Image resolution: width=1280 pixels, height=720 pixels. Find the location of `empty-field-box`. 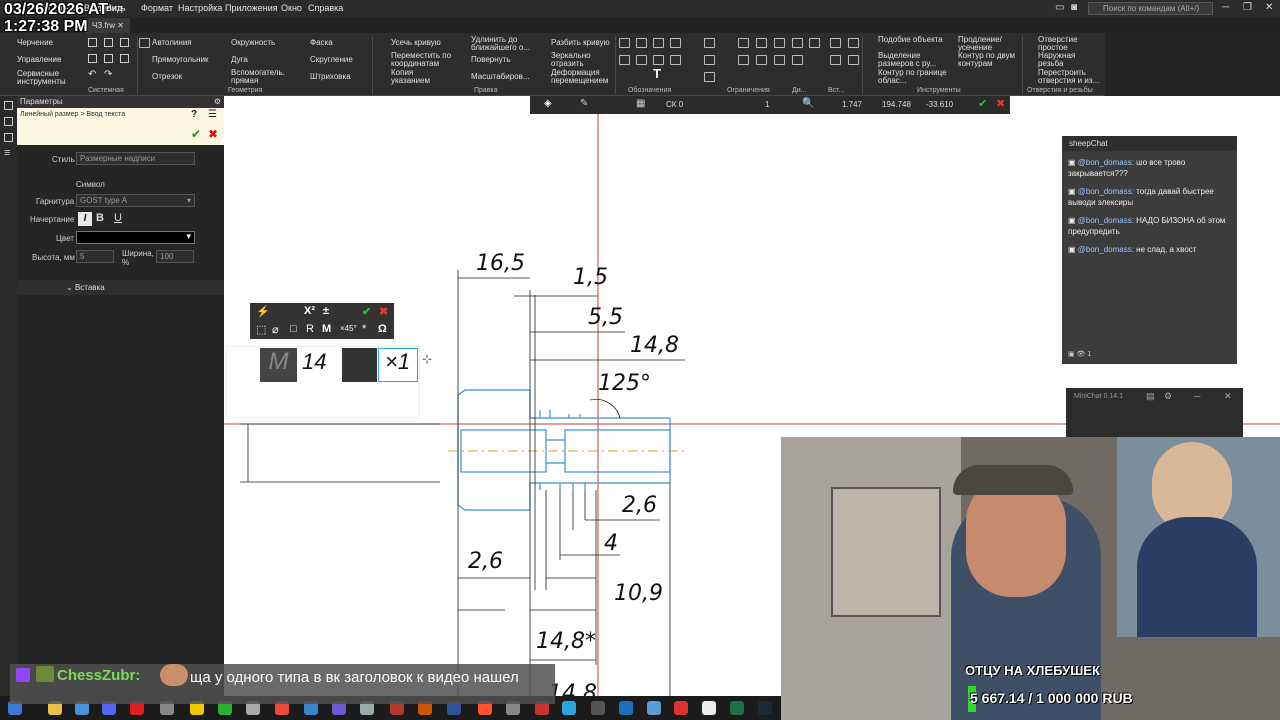

empty-field-box is located at coordinates (359, 365).